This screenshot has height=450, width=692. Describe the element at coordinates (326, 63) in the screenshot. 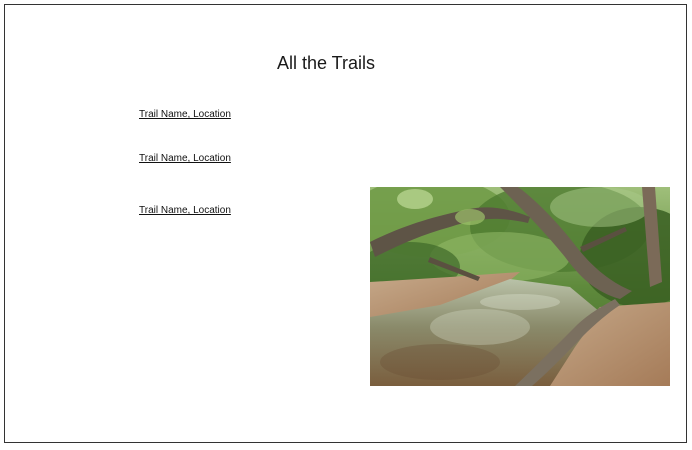

I see `page-title: All the Trails` at that location.